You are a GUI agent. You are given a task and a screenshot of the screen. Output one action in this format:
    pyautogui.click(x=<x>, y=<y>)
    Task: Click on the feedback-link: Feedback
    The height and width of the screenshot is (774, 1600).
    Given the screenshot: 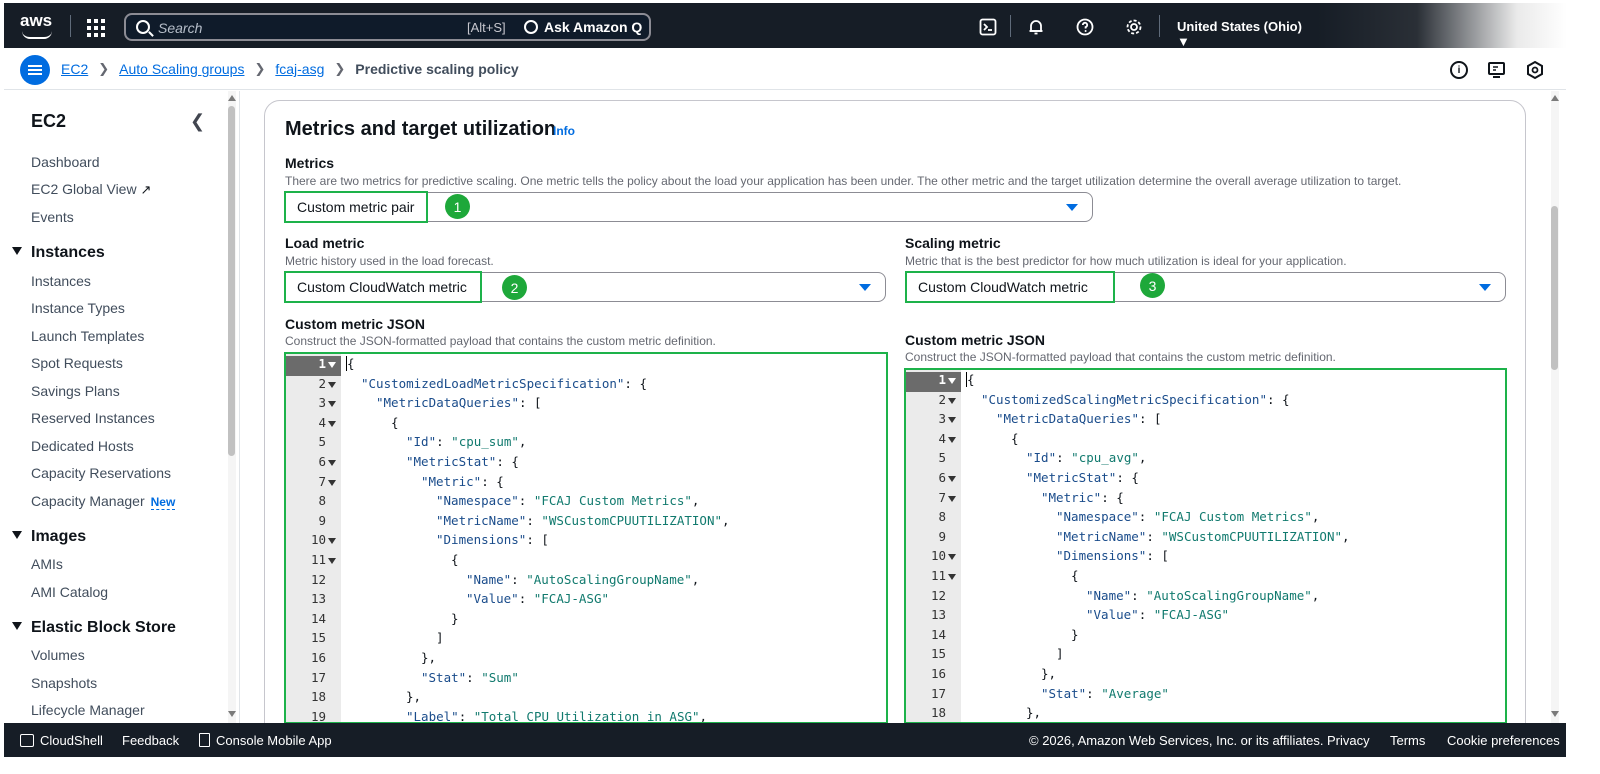 What is the action you would take?
    pyautogui.click(x=150, y=740)
    